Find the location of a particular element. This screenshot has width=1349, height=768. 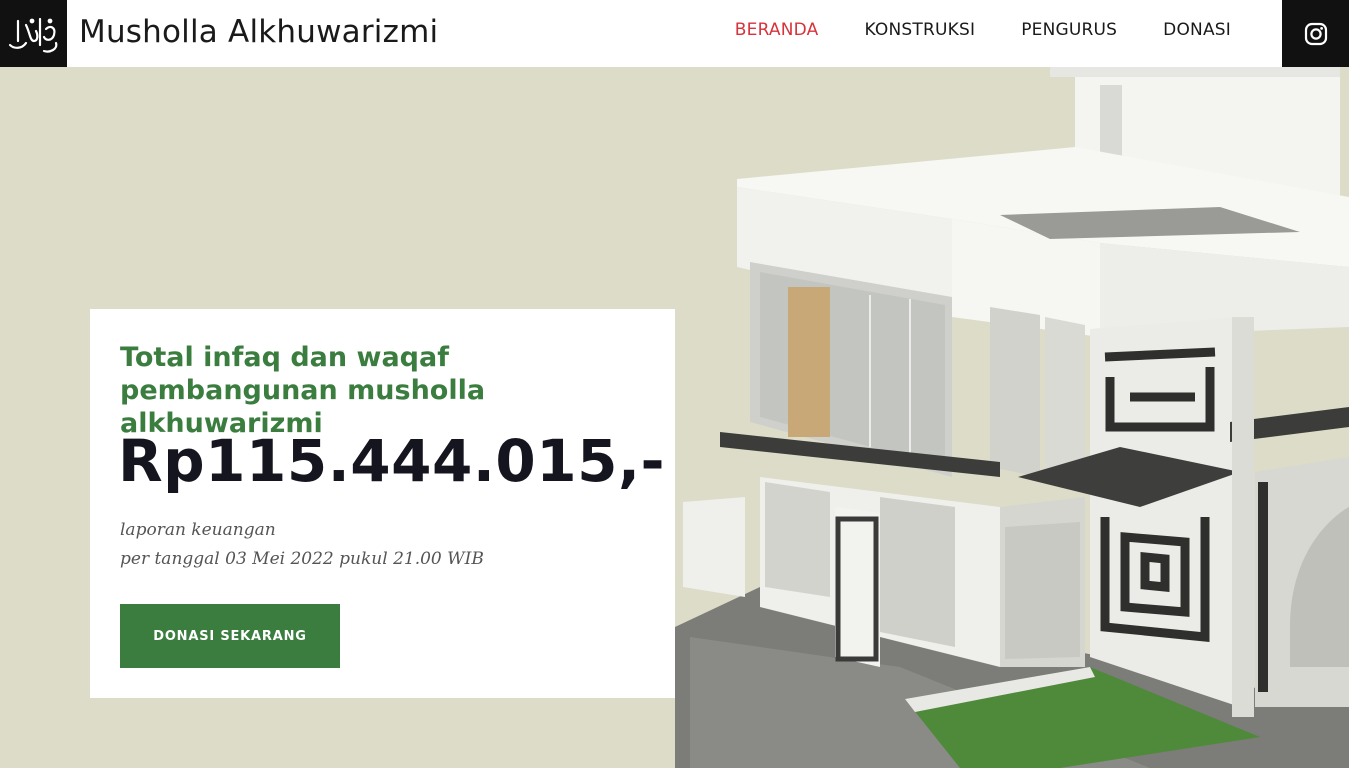

donate-now-button: DONASI SEKARANG is located at coordinates (230, 636).